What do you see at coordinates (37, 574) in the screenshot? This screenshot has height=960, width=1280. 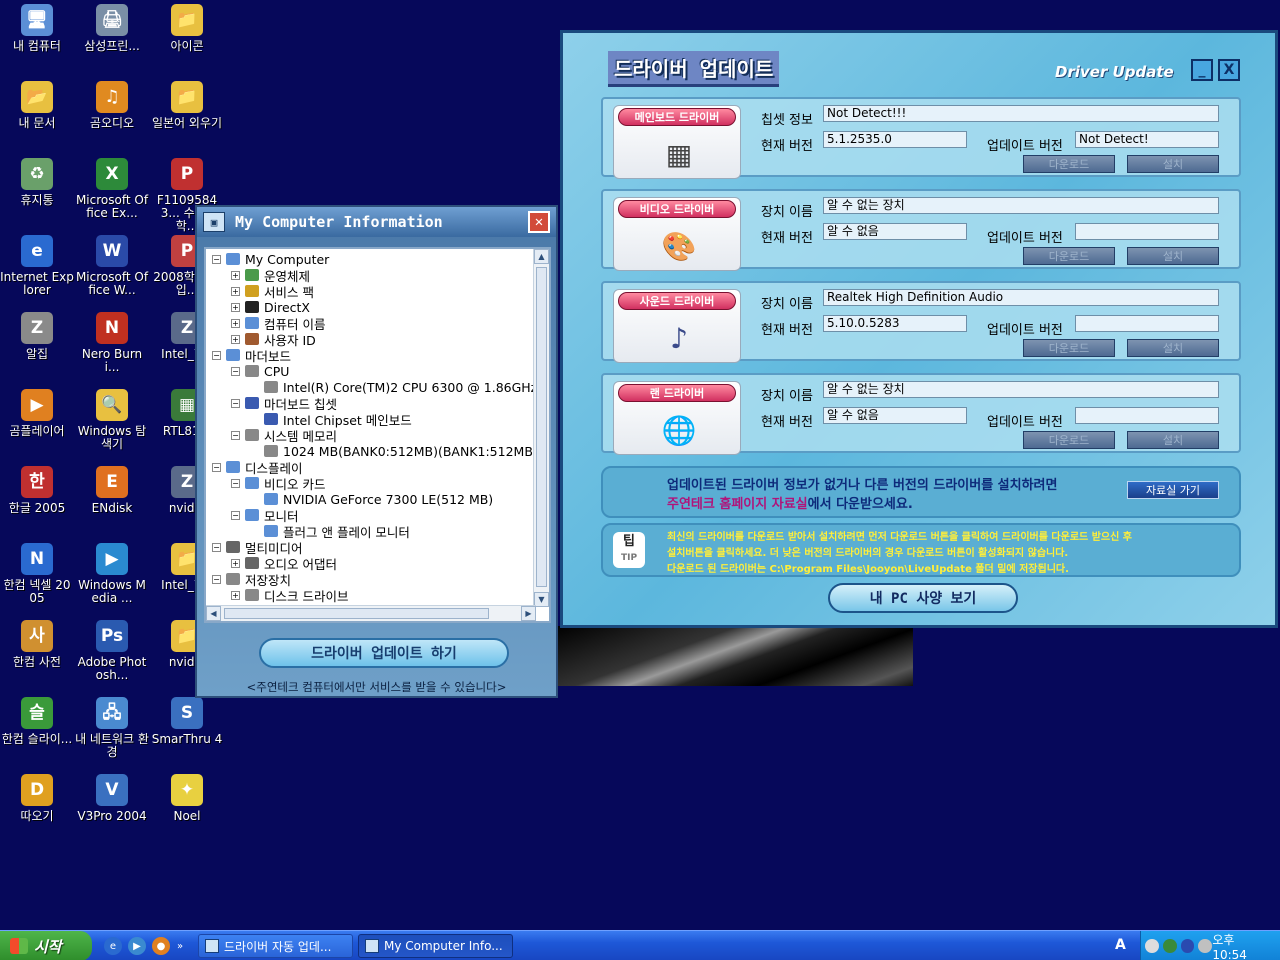 I see `desktop-icon: N 한컴 넥셀 2005` at bounding box center [37, 574].